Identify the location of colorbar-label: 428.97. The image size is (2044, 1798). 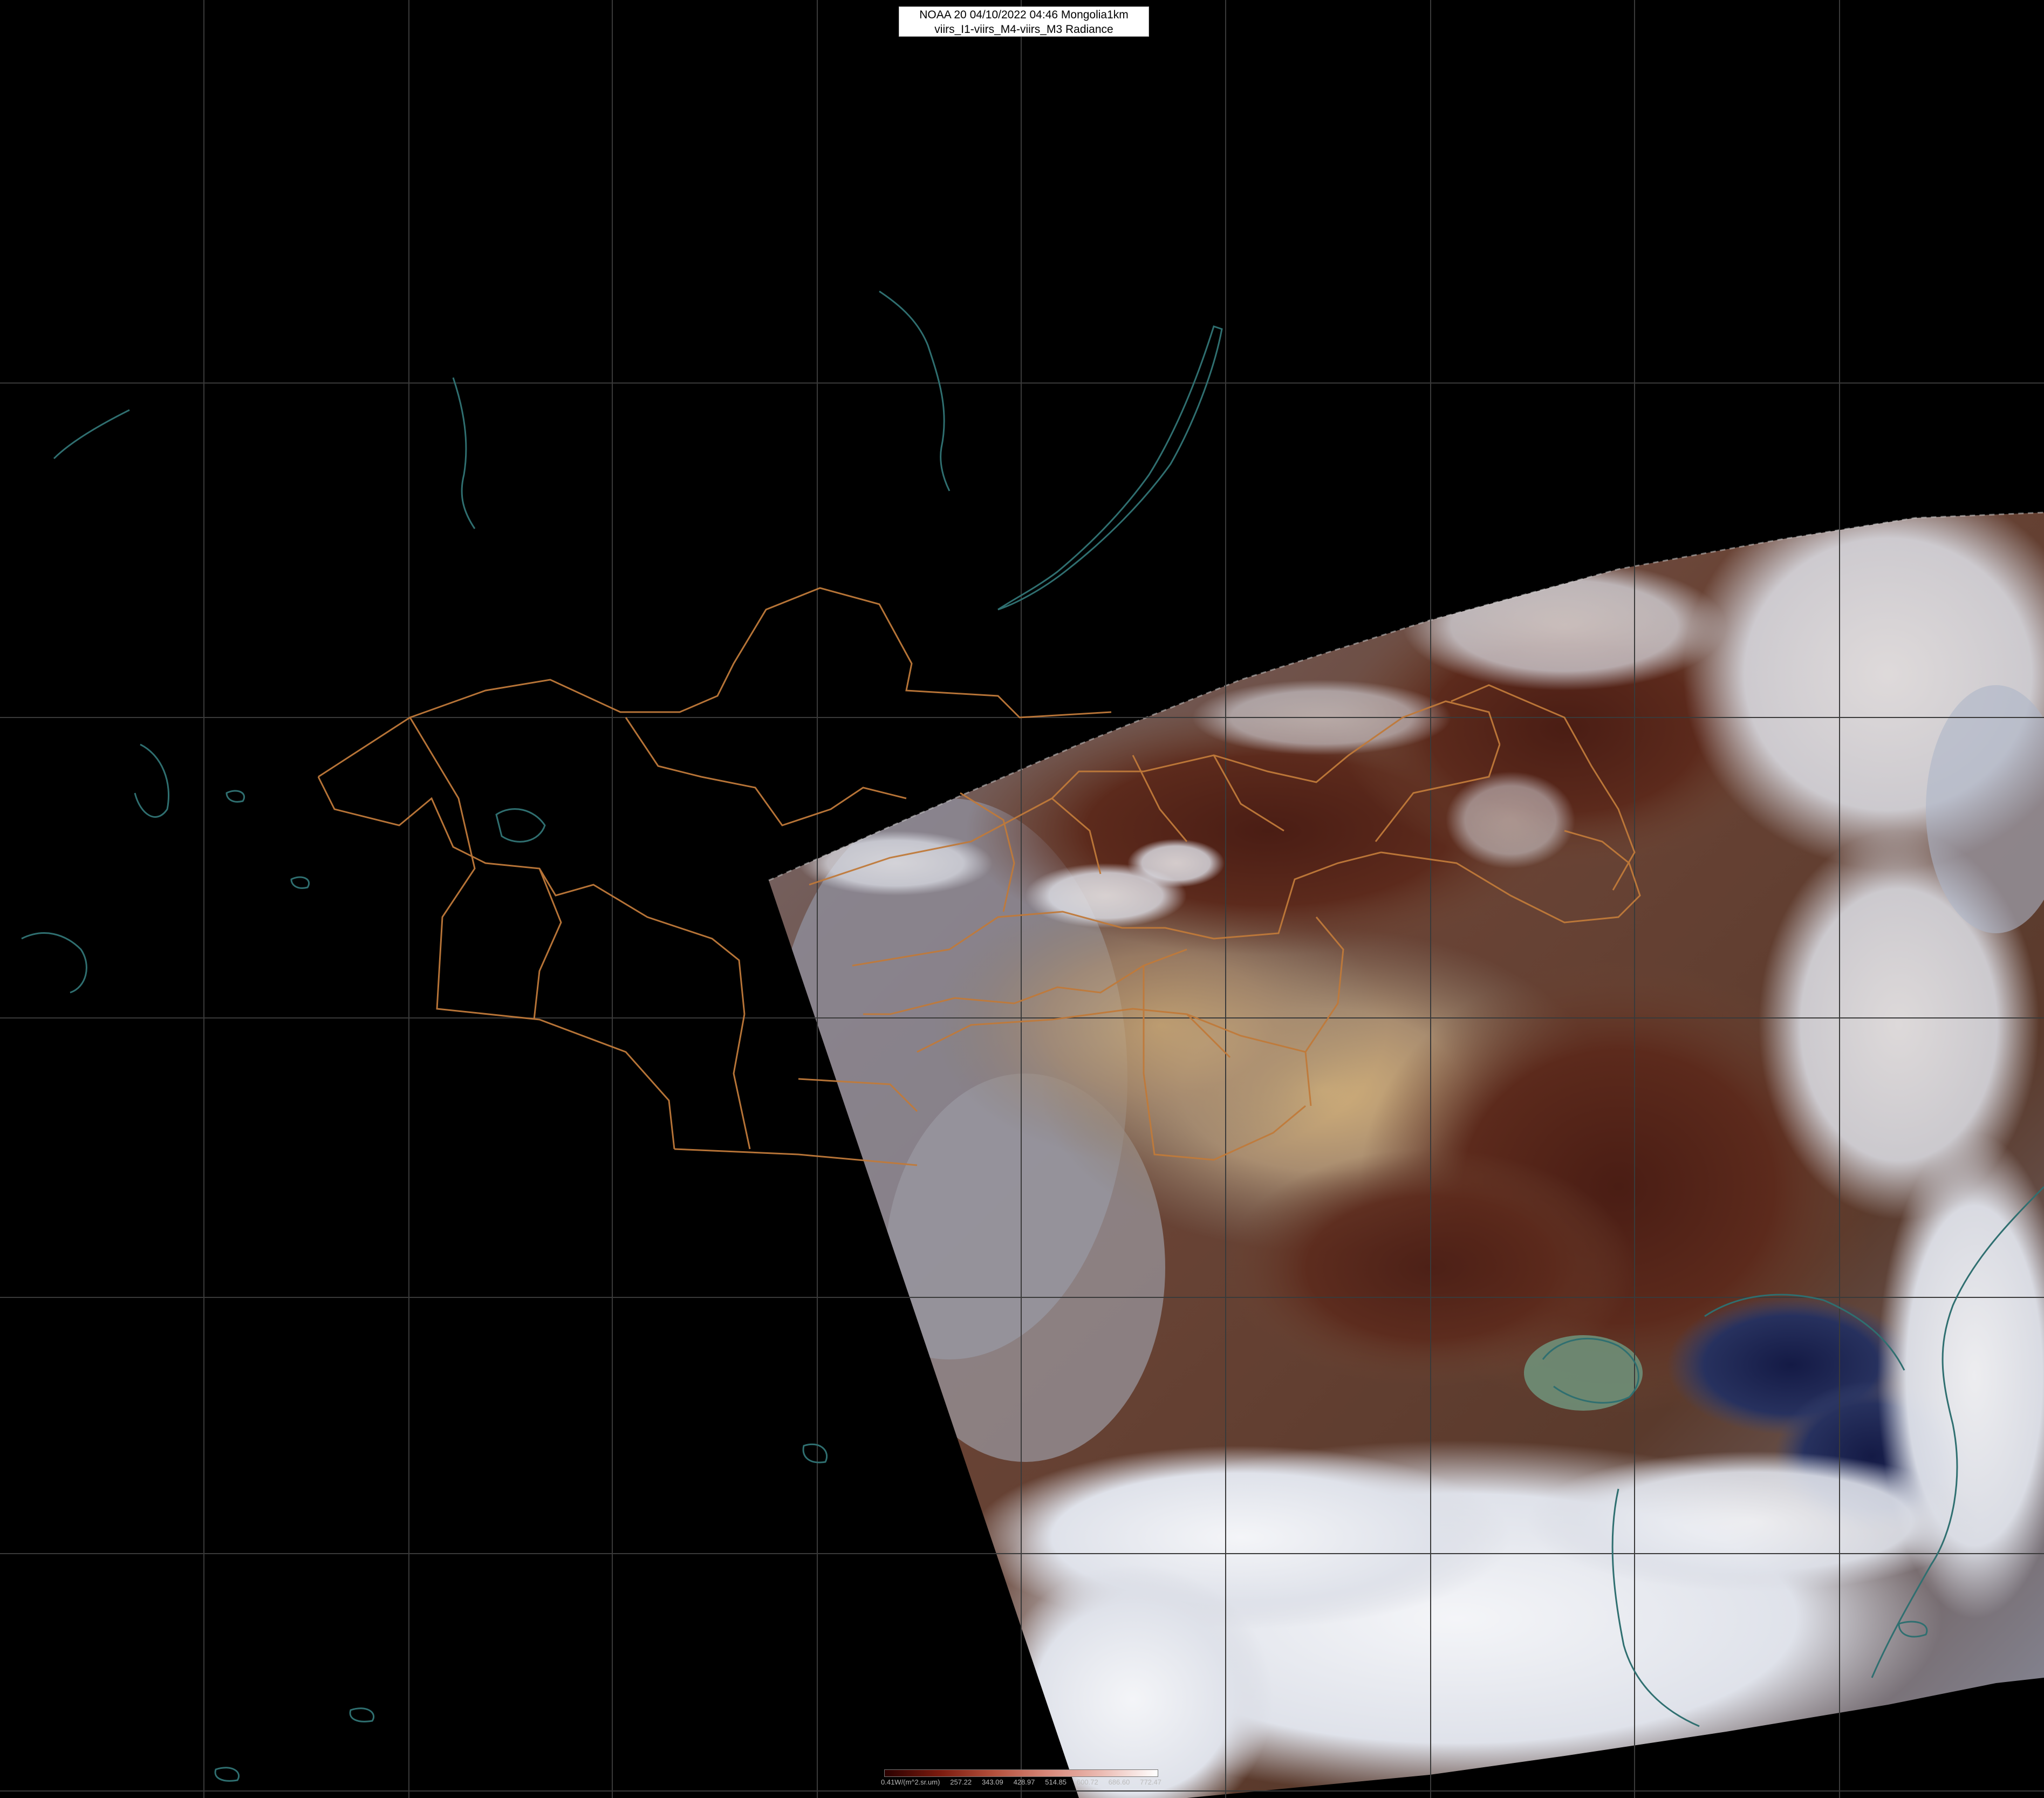
(1024, 1782).